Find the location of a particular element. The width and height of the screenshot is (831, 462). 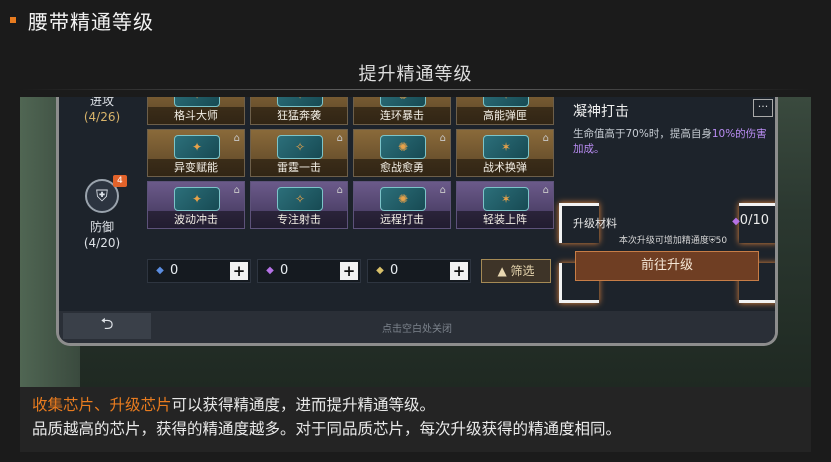

section-subtitle-wrap: 提升精通等级 is located at coordinates (415, 75).